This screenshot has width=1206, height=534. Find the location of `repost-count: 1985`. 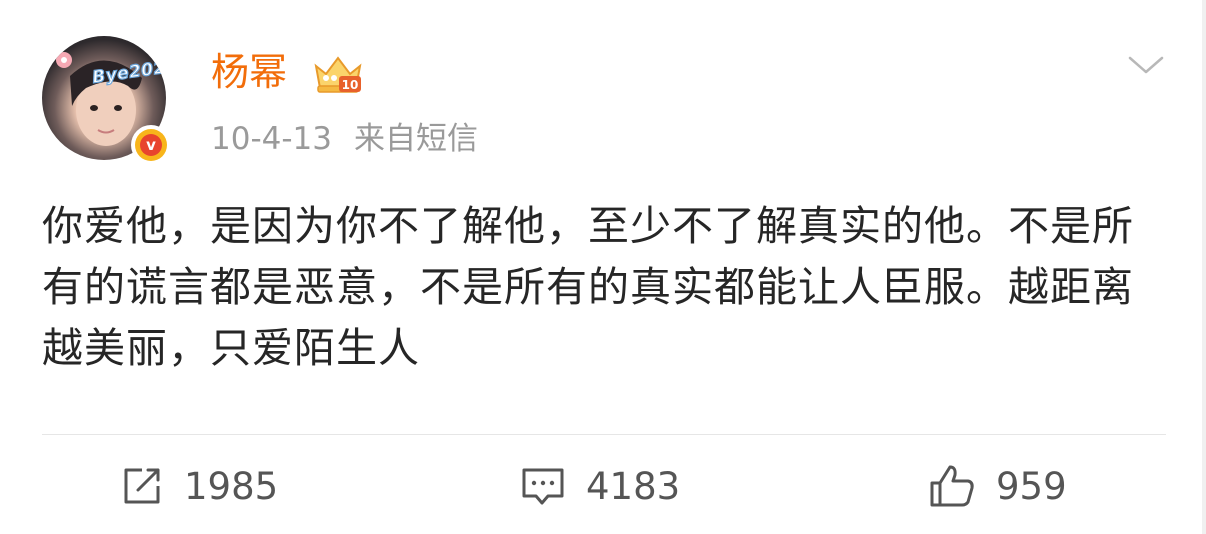

repost-count: 1985 is located at coordinates (231, 486).